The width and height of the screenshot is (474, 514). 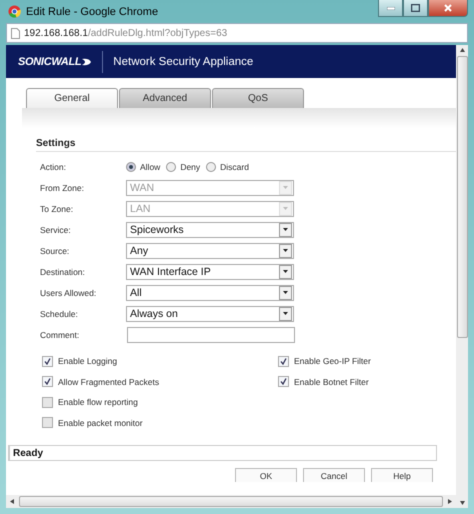 What do you see at coordinates (14, 11) in the screenshot?
I see `browser-logo-icon` at bounding box center [14, 11].